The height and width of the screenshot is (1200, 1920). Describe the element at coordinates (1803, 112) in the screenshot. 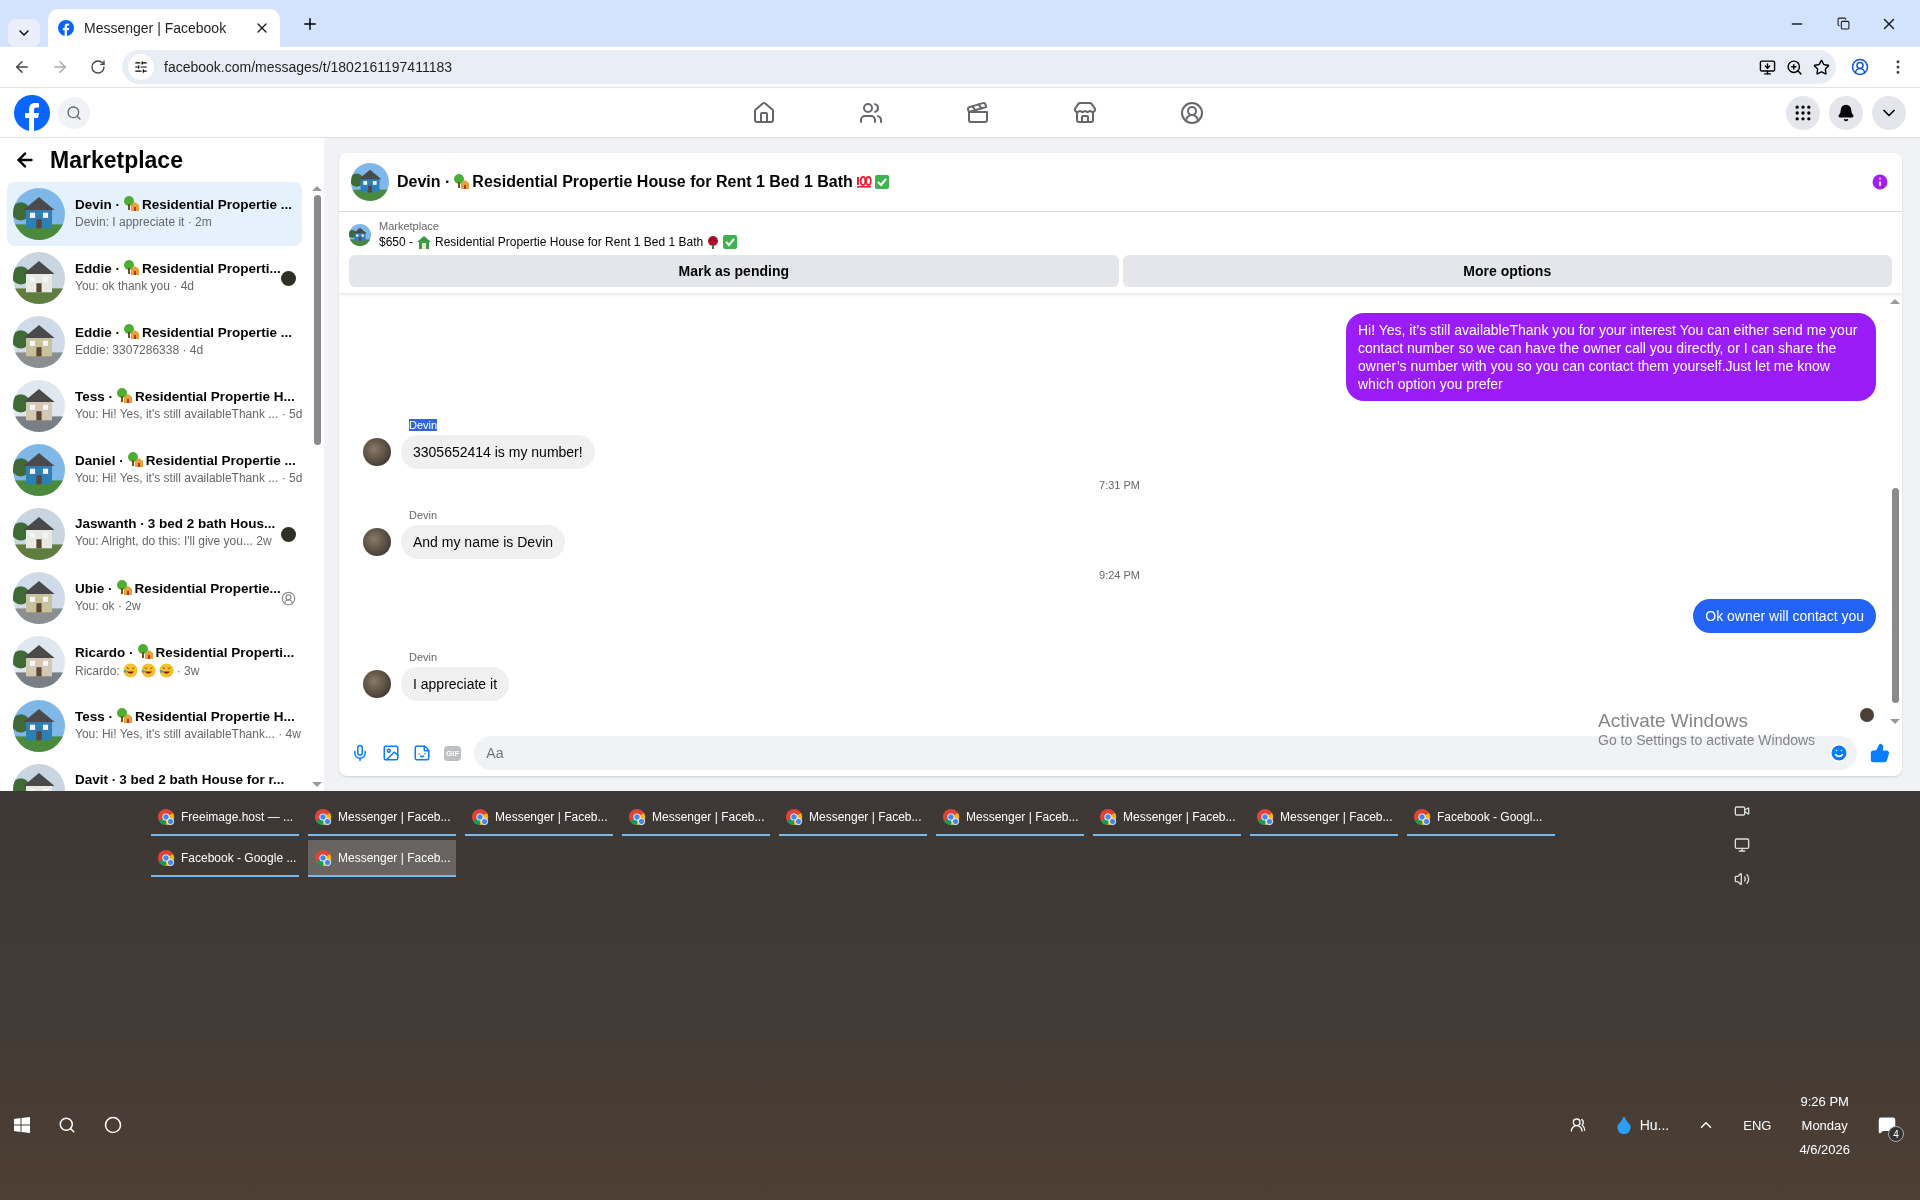

I see `menu-grid-button` at that location.